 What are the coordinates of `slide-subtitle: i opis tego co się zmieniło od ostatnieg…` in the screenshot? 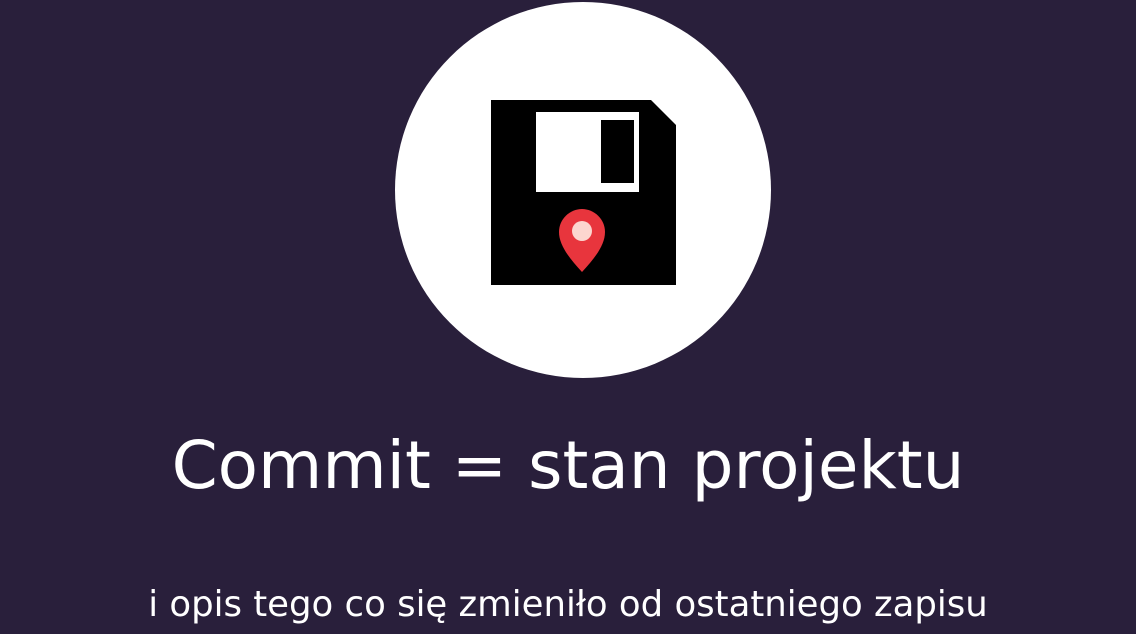 It's located at (568, 604).